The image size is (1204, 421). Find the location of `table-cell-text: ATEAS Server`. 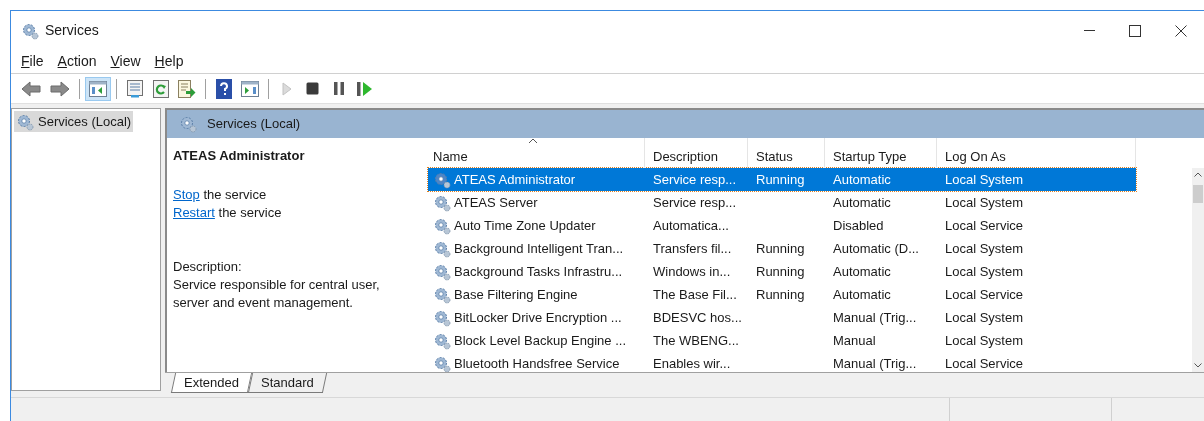

table-cell-text: ATEAS Server is located at coordinates (496, 202).